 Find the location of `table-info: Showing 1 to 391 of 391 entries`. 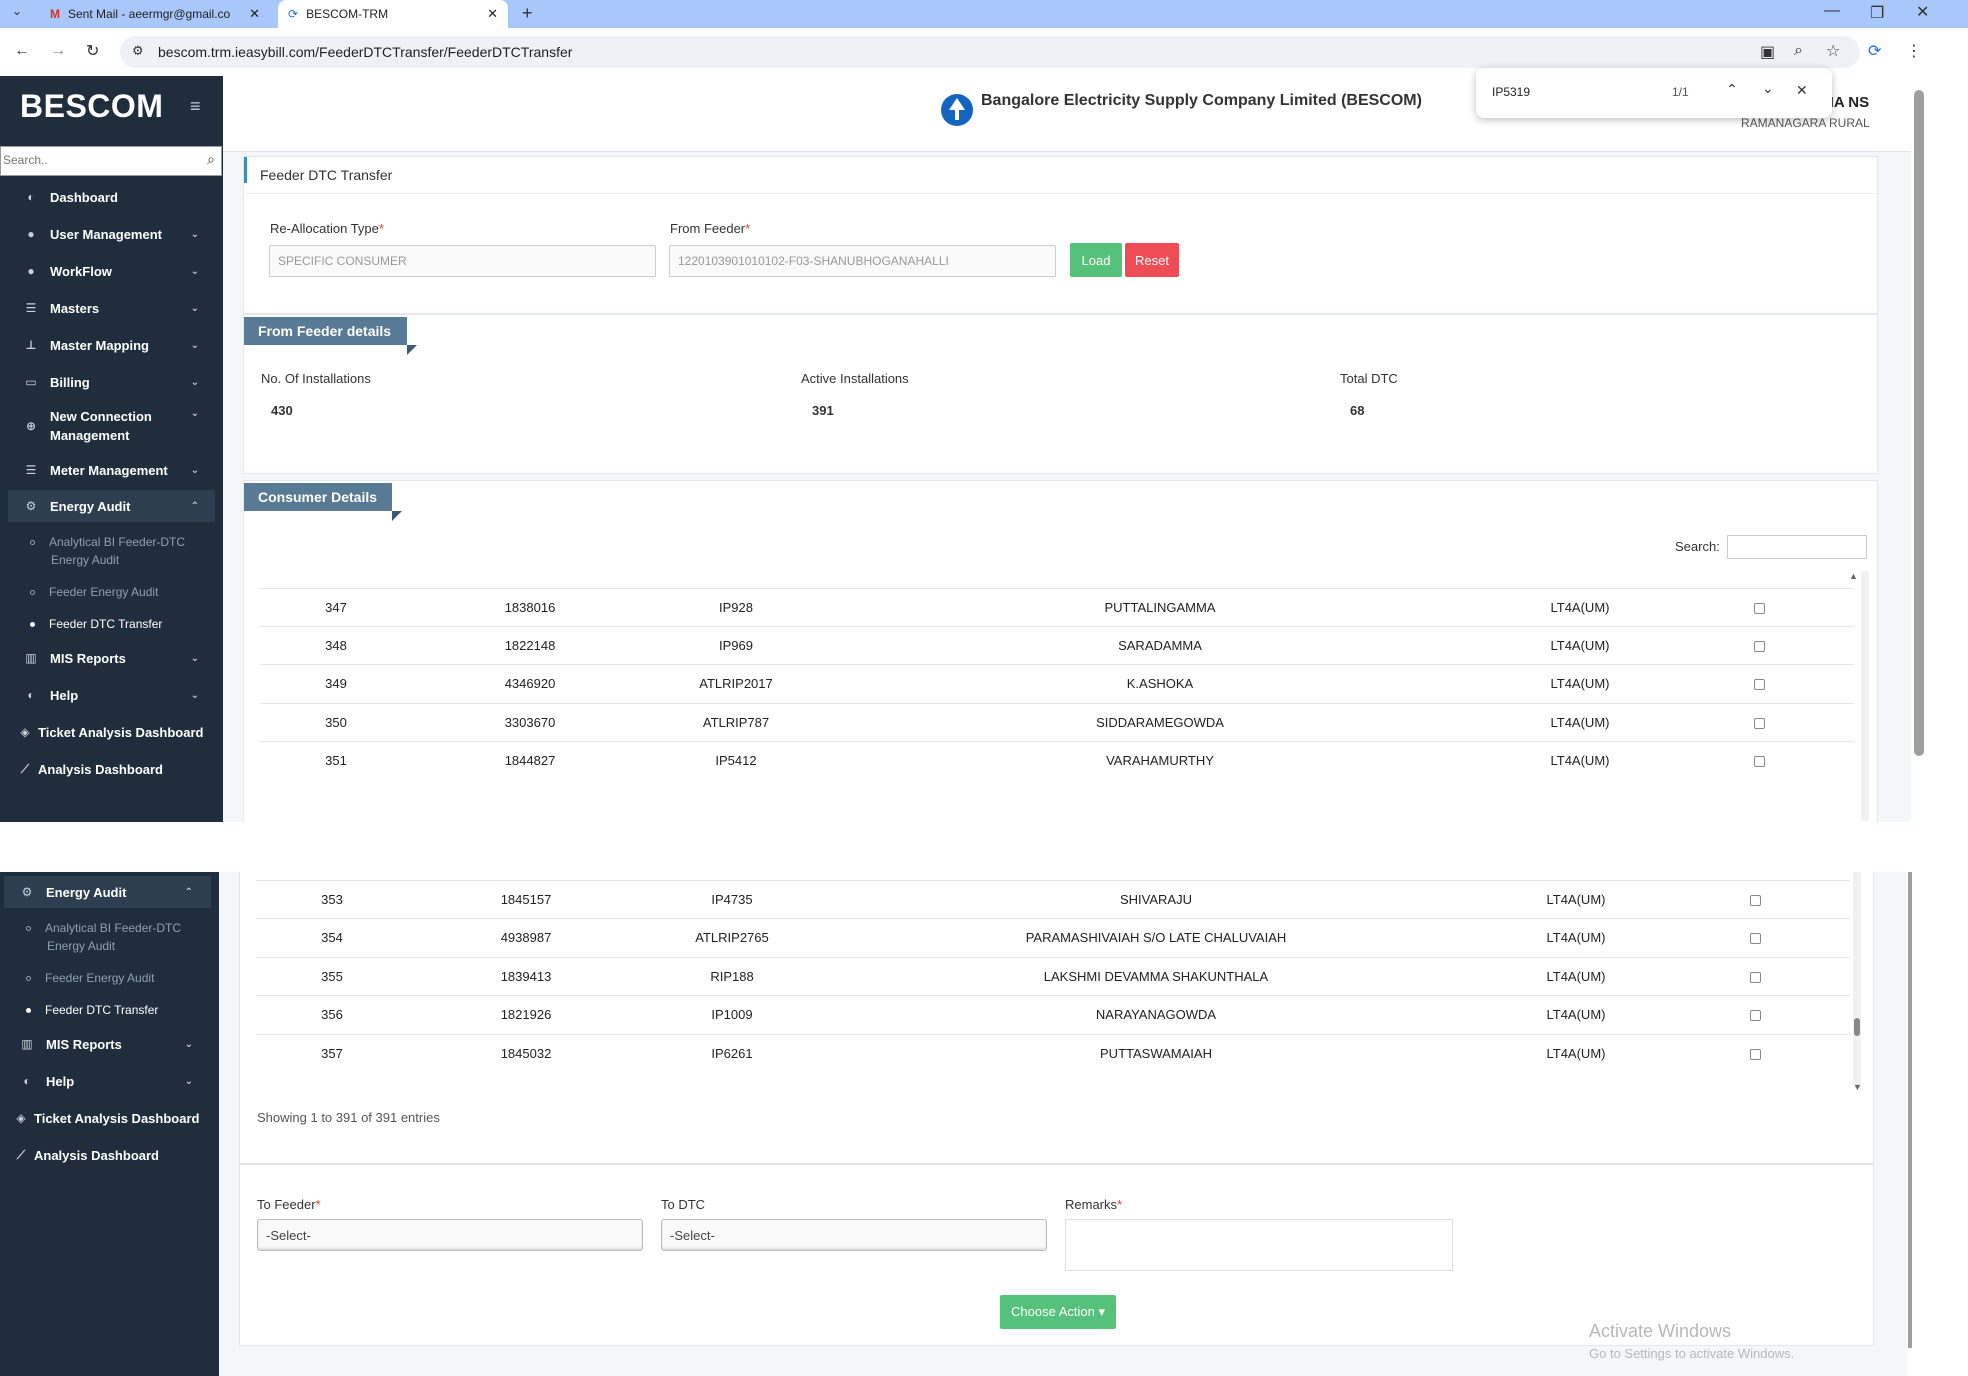

table-info: Showing 1 to 391 of 391 entries is located at coordinates (348, 1117).